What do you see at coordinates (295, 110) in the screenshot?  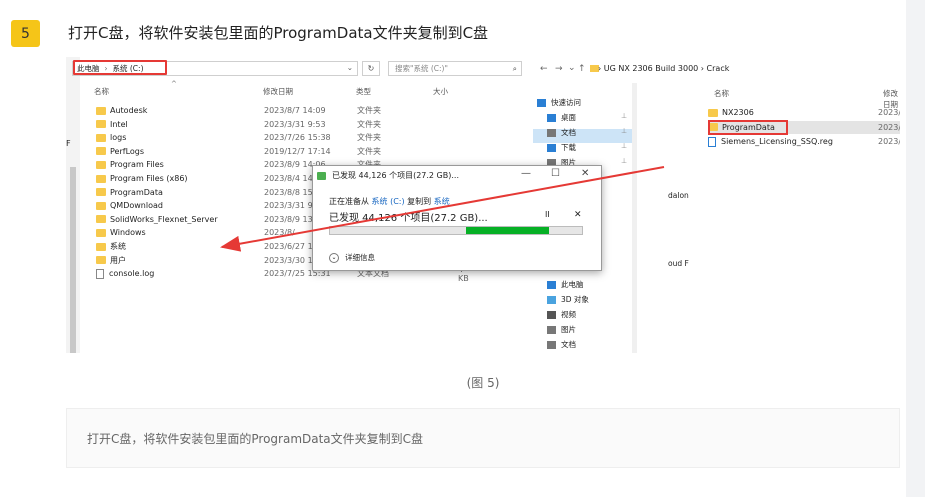 I see `file-date: 2023/8/7 14:09` at bounding box center [295, 110].